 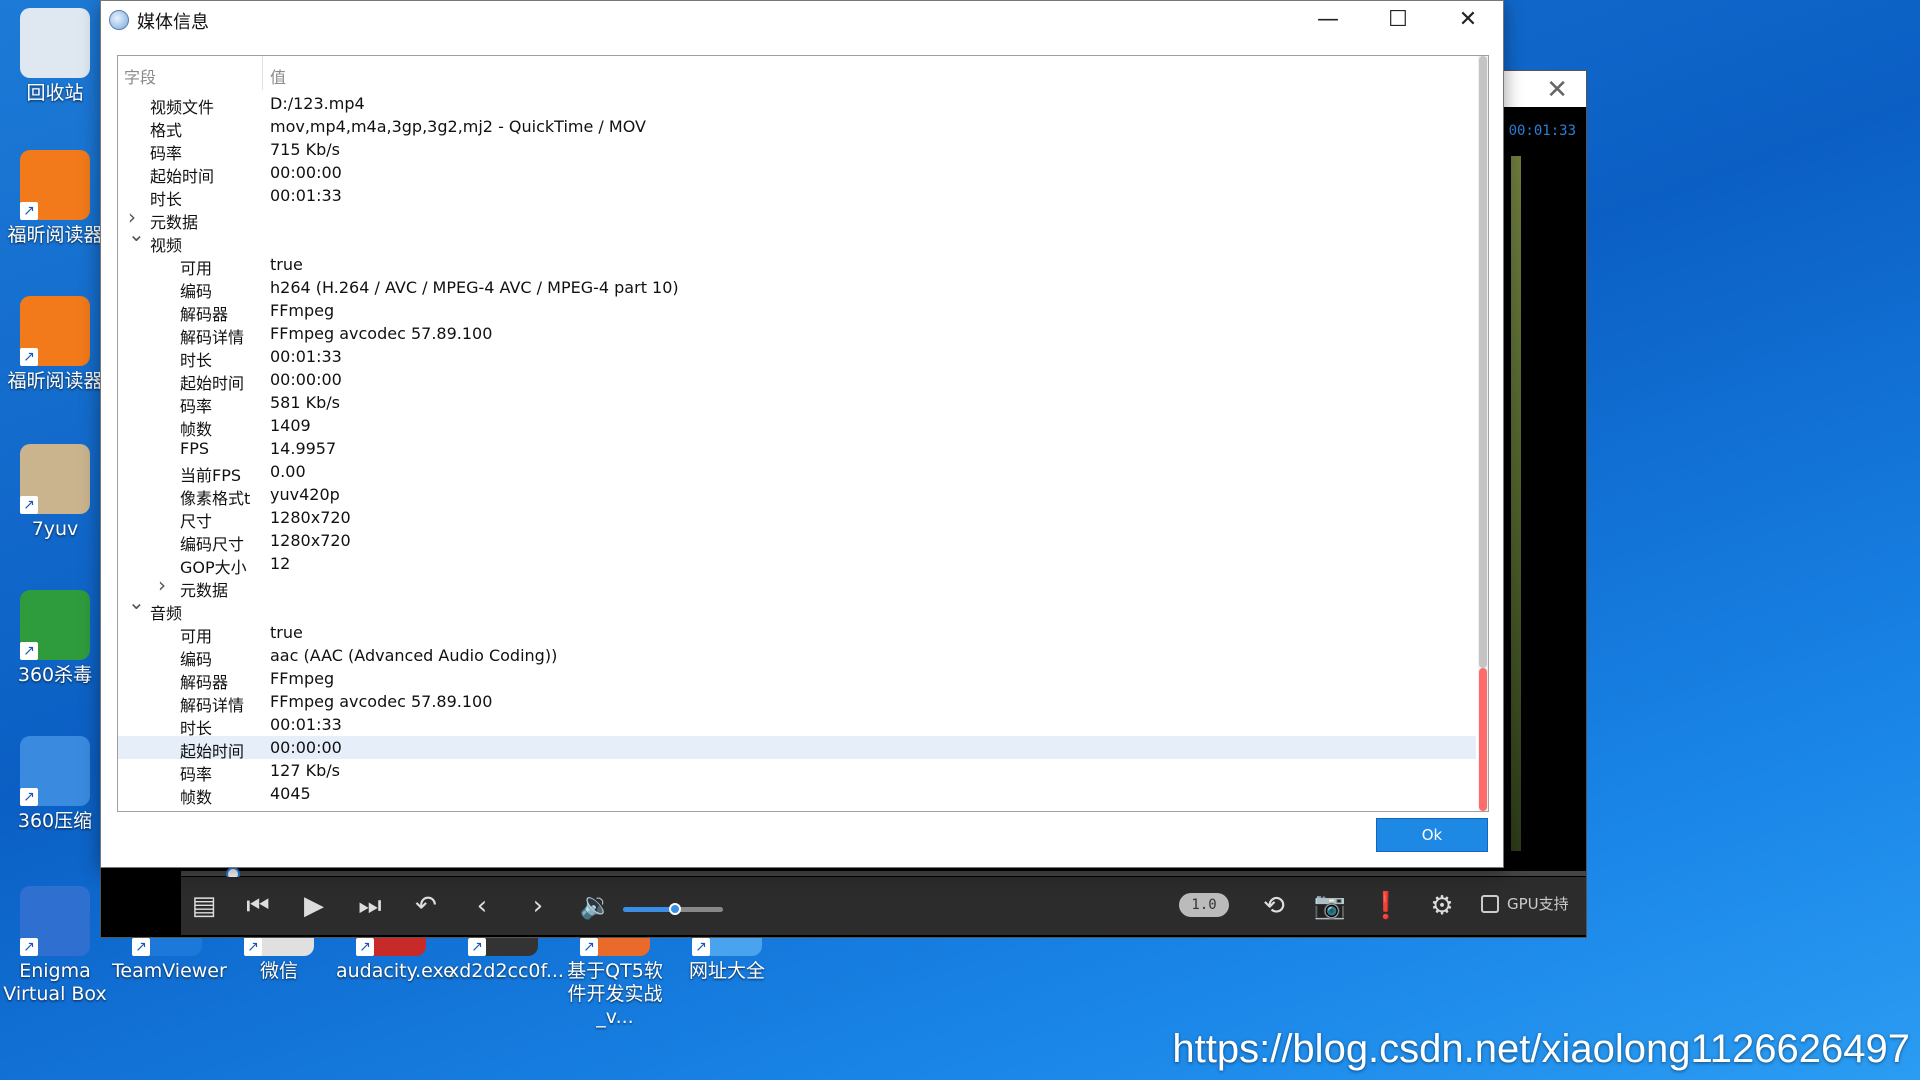 I want to click on ok-button: Ok, so click(x=1432, y=835).